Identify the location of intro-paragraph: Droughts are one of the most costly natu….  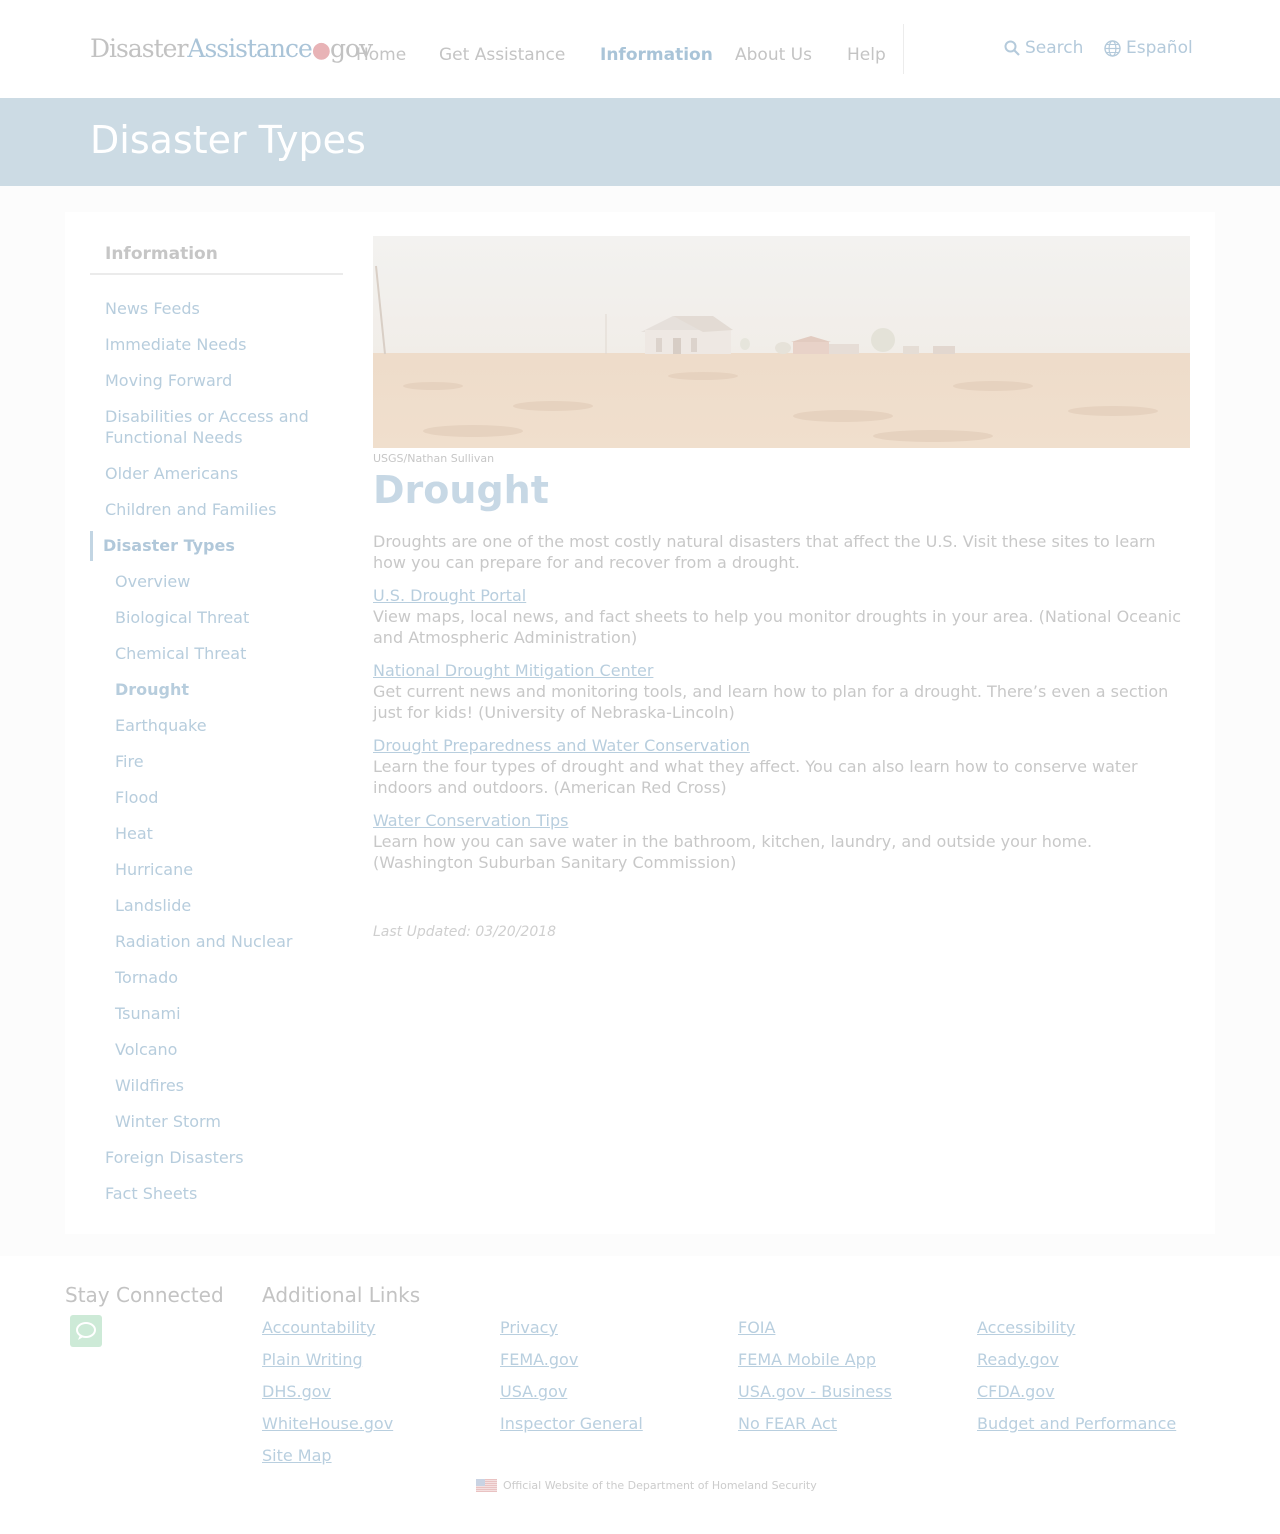
(764, 552).